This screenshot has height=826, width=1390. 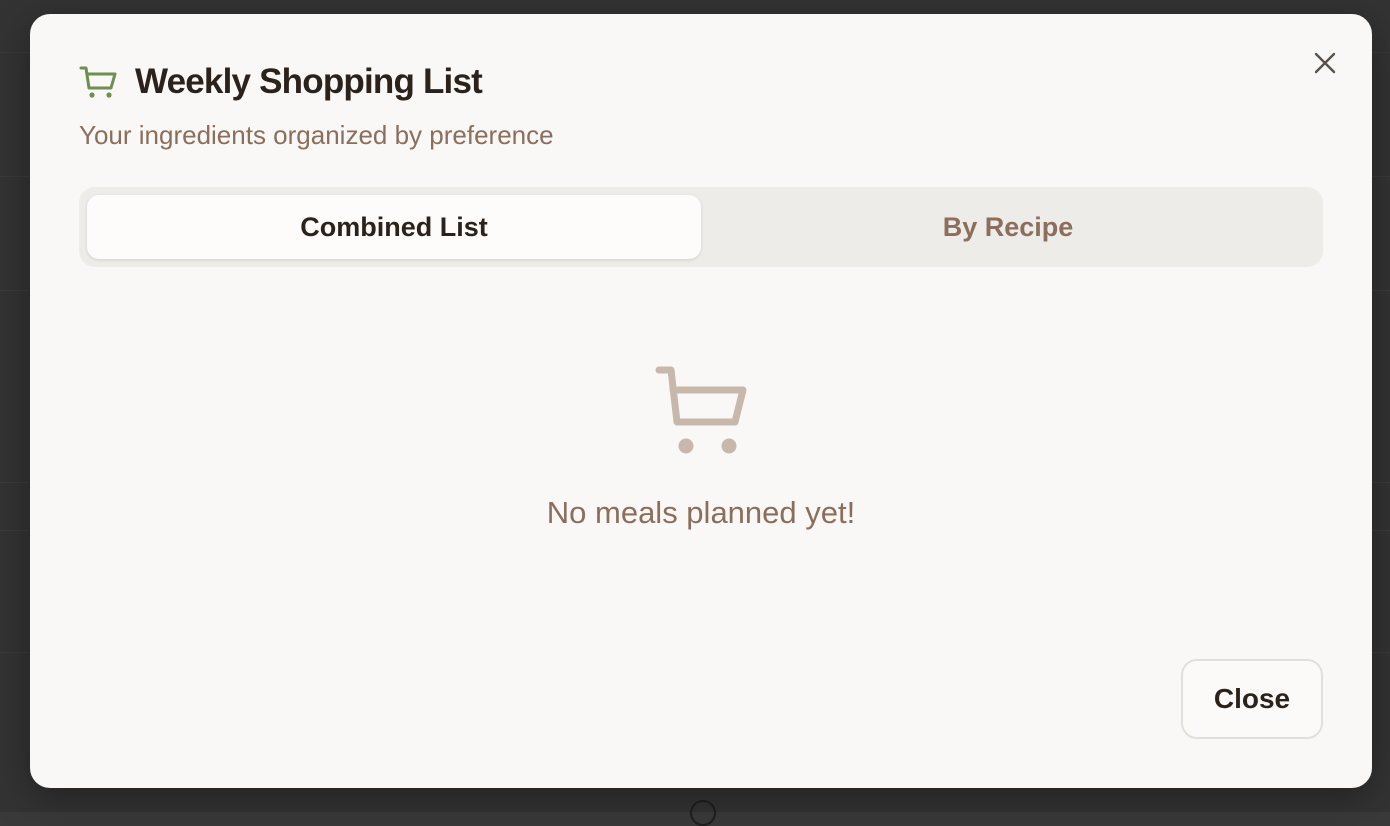 I want to click on title-row: Weekly Shopping List, so click(x=701, y=82).